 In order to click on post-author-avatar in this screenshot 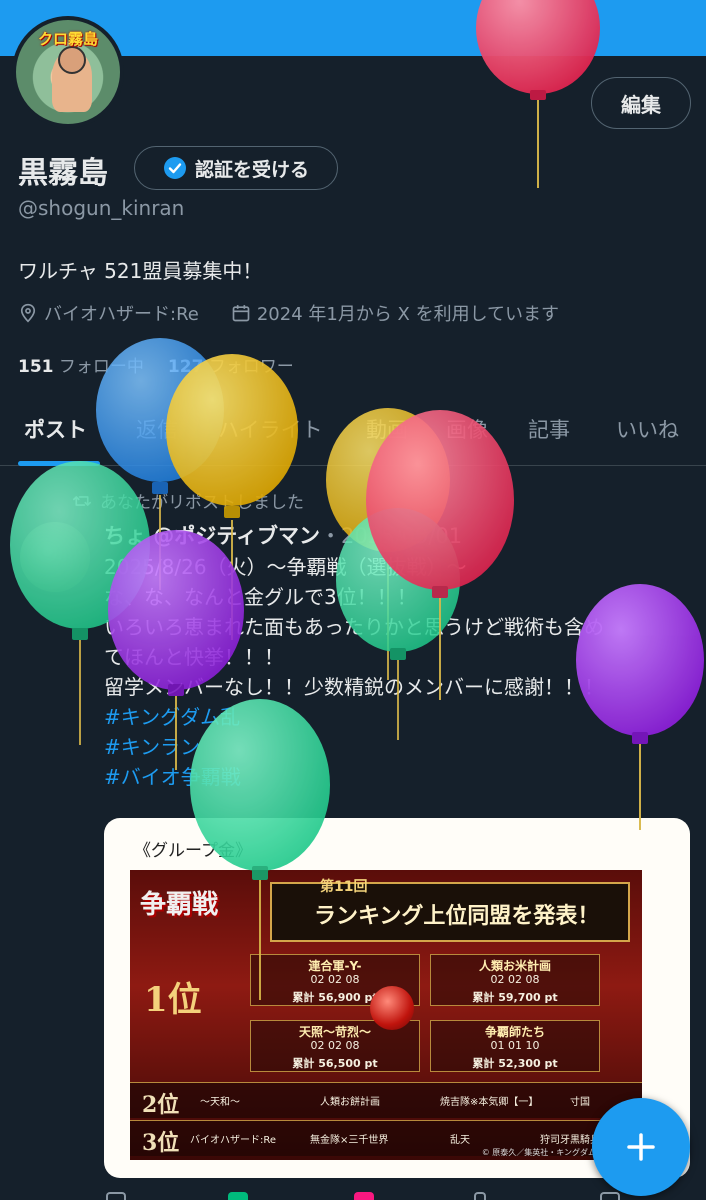, I will do `click(55, 557)`.